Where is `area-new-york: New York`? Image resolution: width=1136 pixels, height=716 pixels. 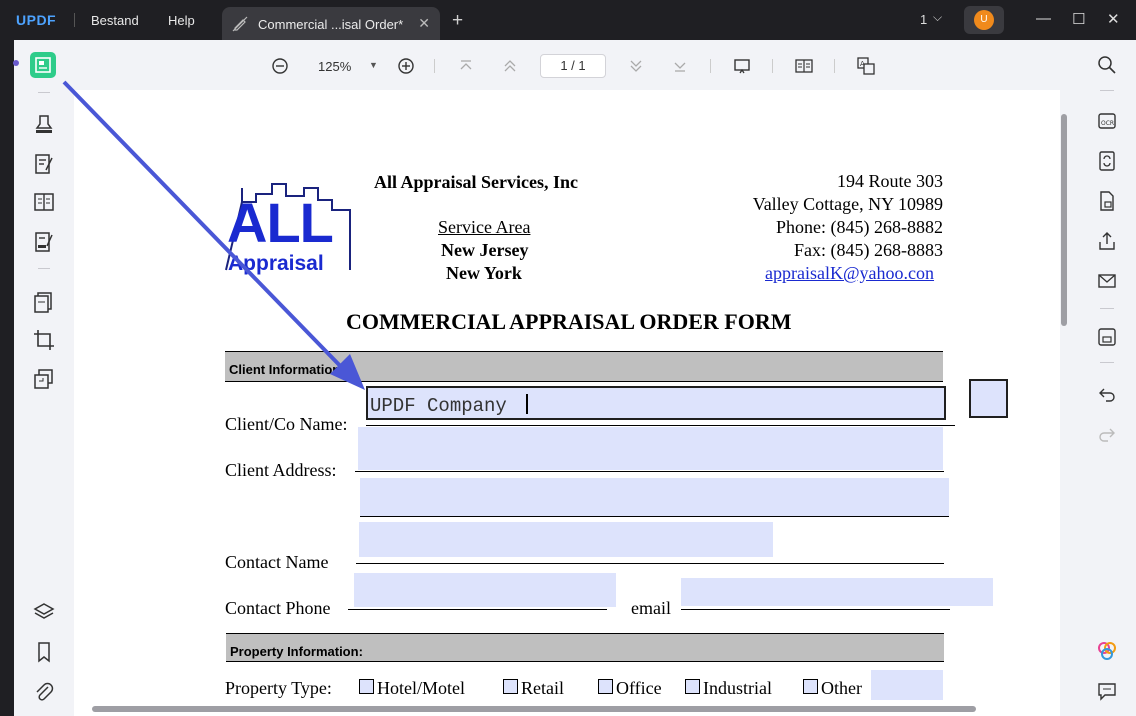 area-new-york: New York is located at coordinates (484, 273).